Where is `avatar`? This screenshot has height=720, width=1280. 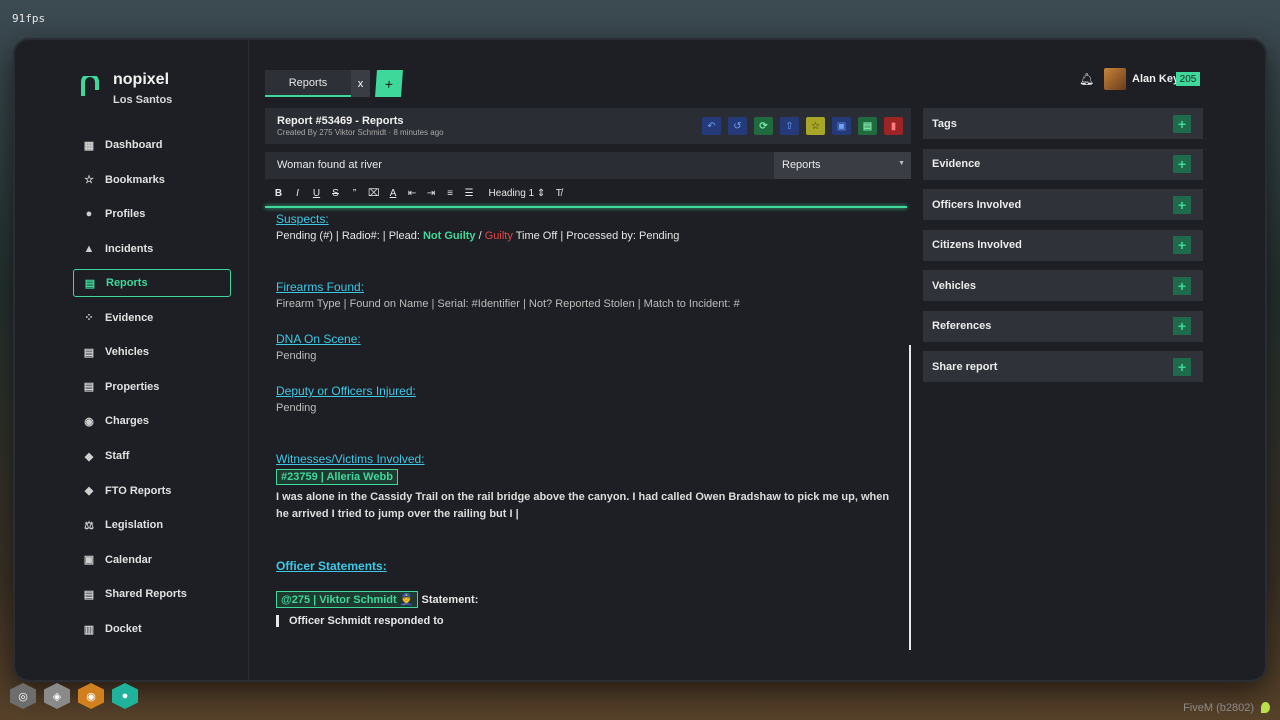 avatar is located at coordinates (1115, 79).